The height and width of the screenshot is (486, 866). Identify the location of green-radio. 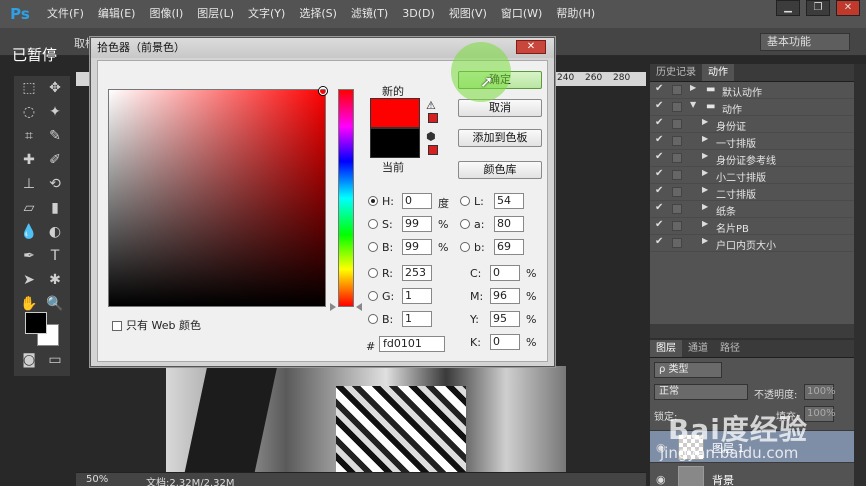
(373, 296).